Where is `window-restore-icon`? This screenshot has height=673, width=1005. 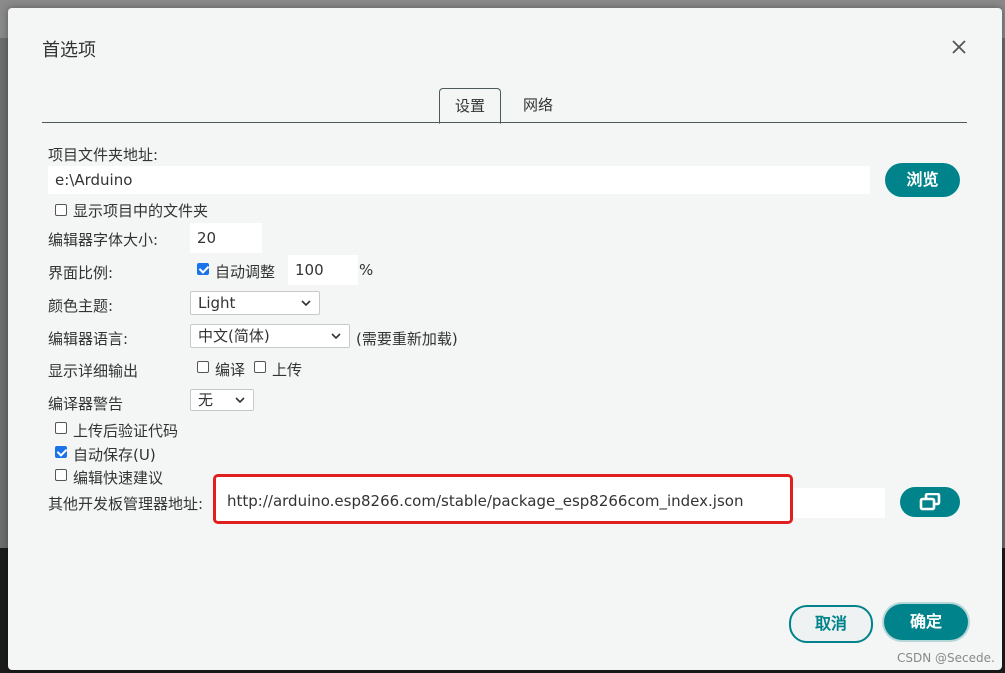
window-restore-icon is located at coordinates (930, 501).